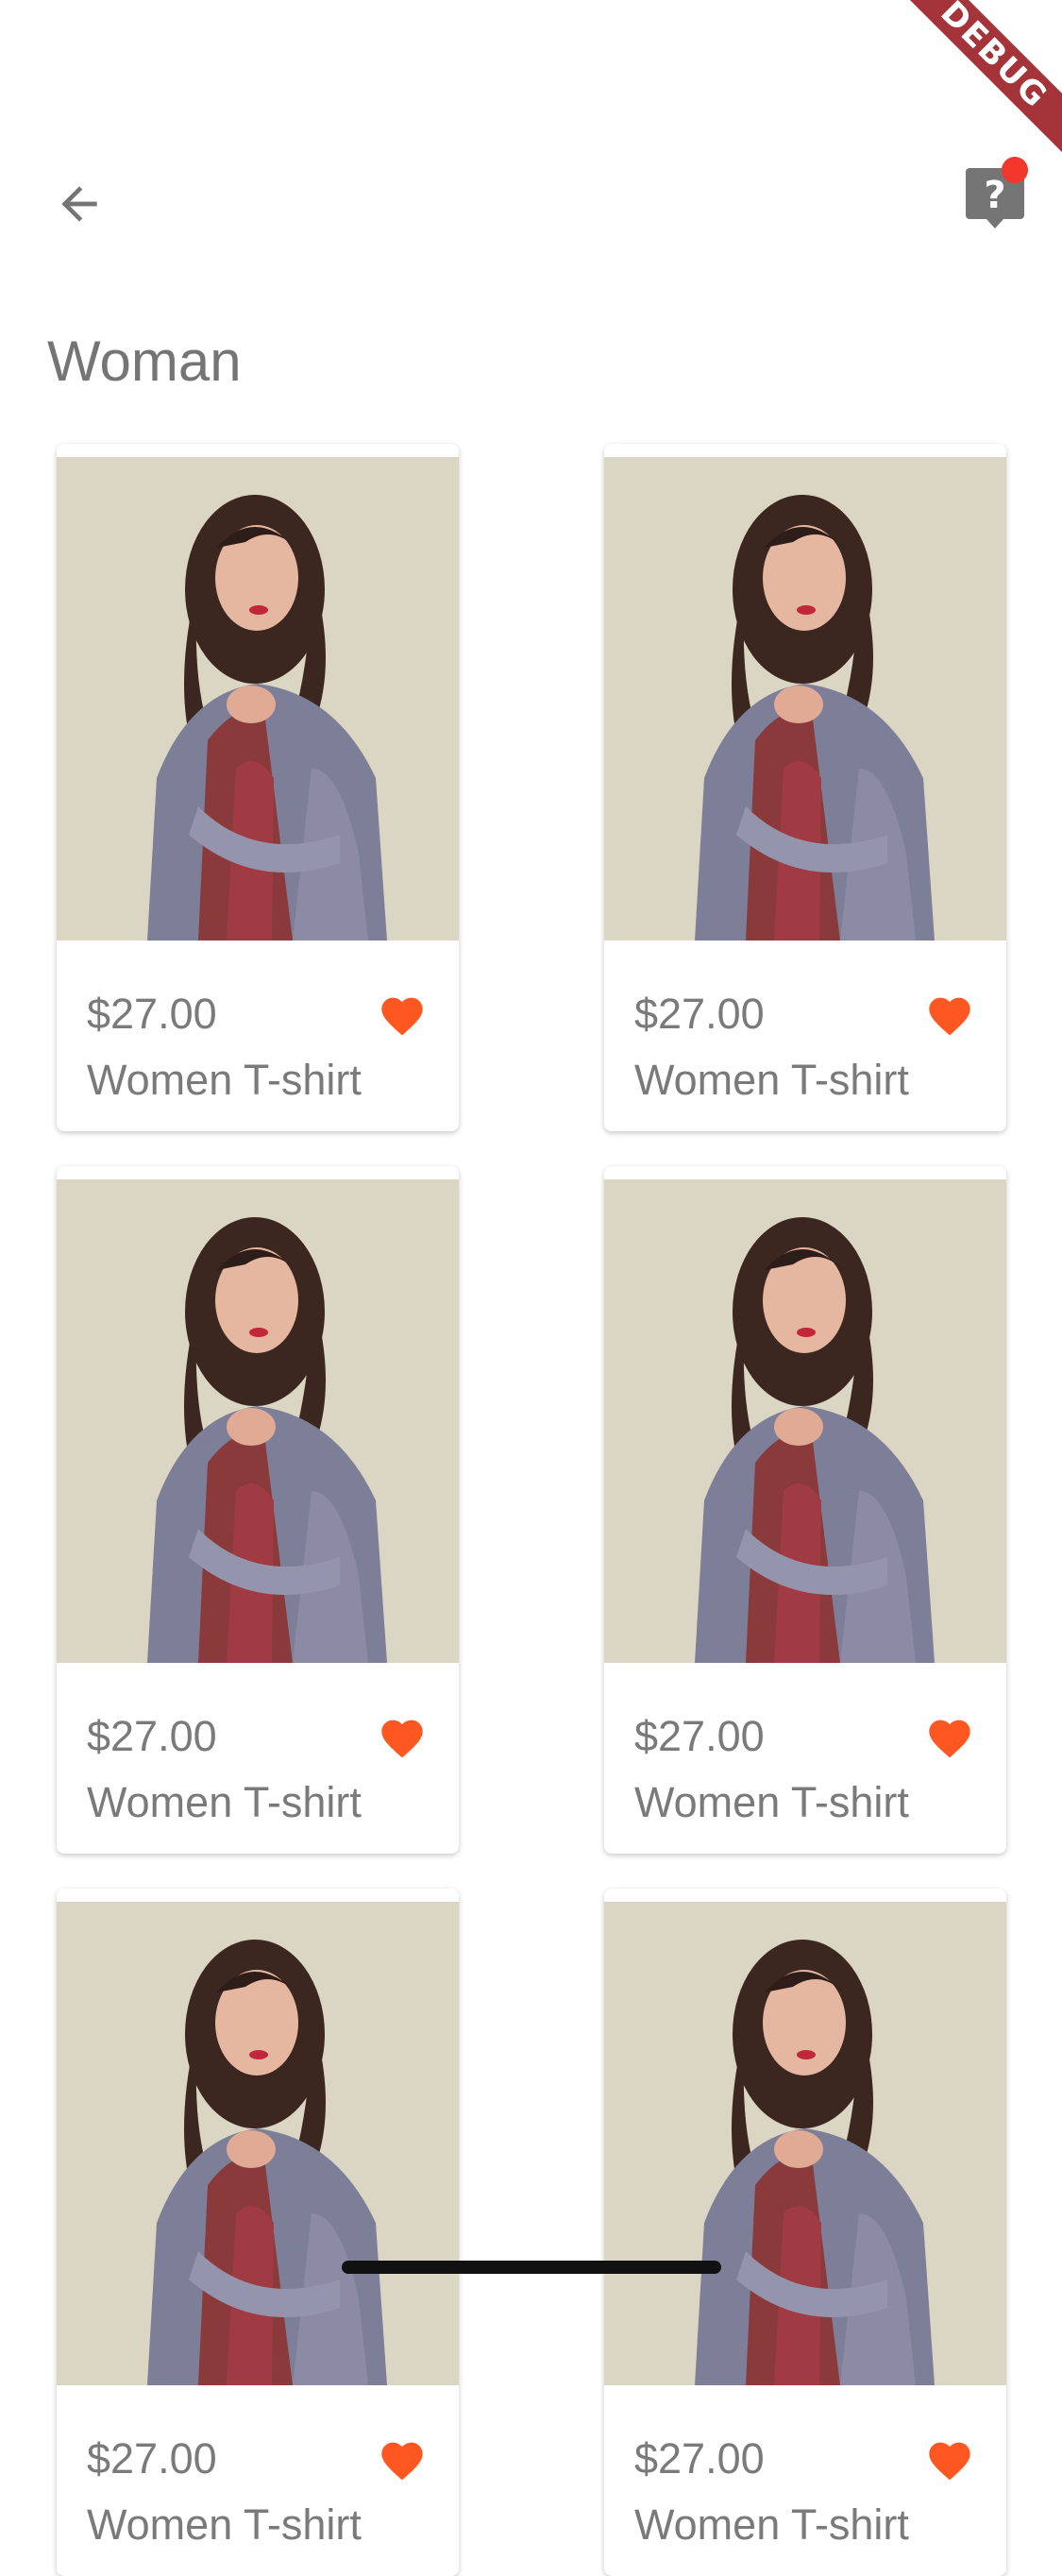 The width and height of the screenshot is (1062, 2576). Describe the element at coordinates (531, 2267) in the screenshot. I see `home-indicator` at that location.